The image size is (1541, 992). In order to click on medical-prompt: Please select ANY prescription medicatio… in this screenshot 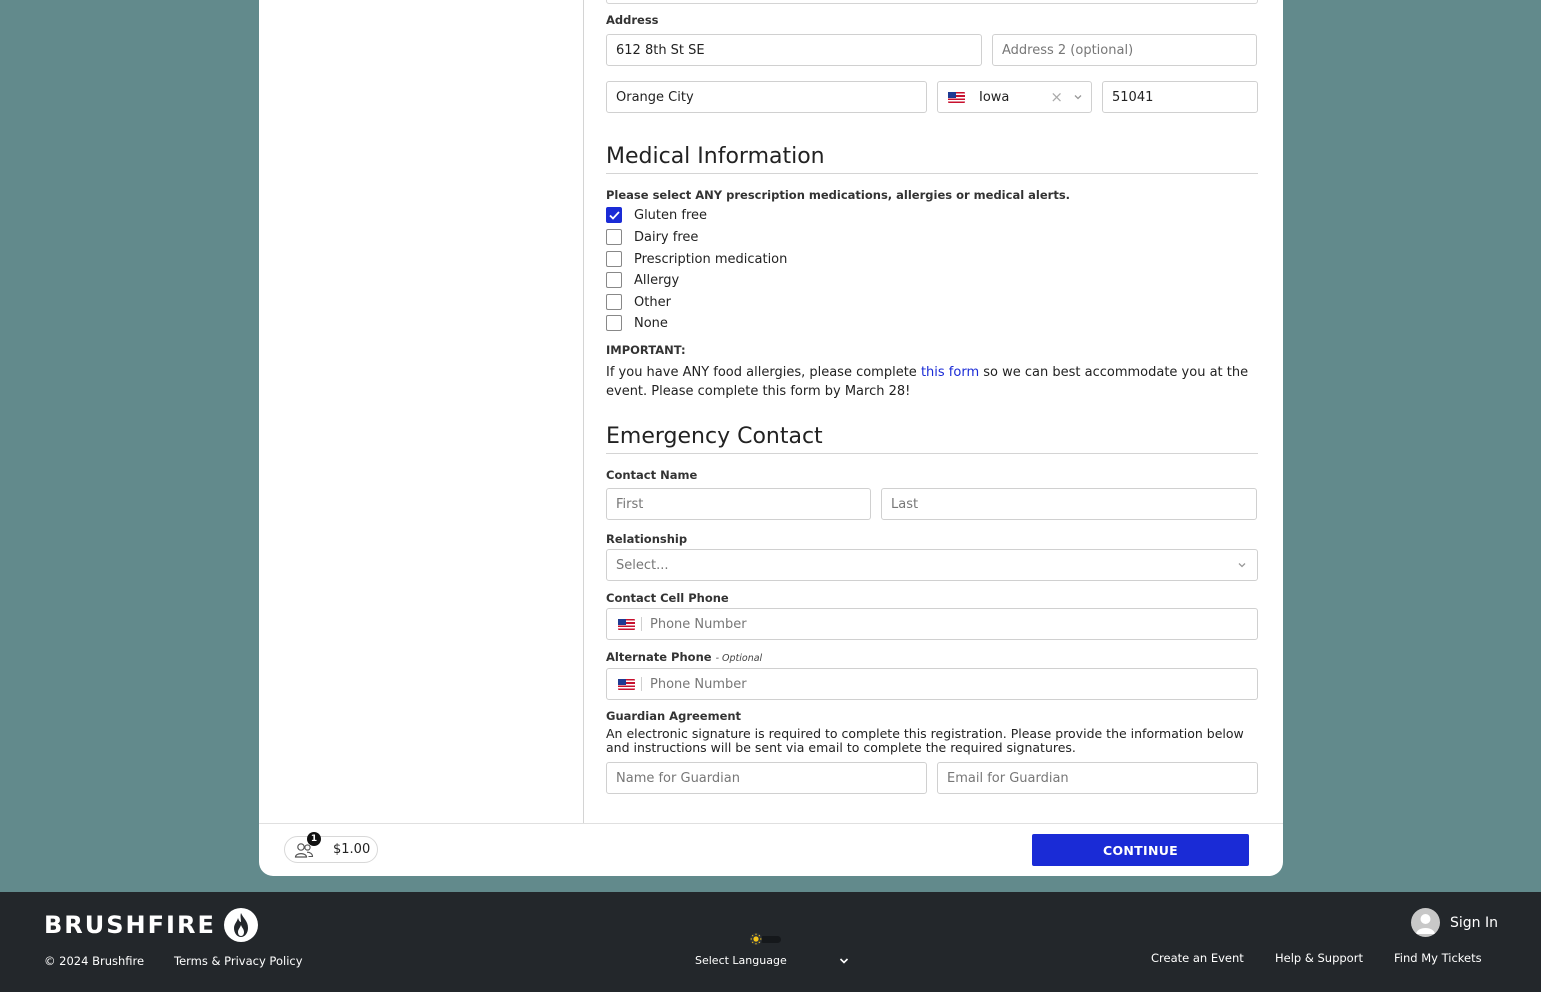, I will do `click(838, 195)`.